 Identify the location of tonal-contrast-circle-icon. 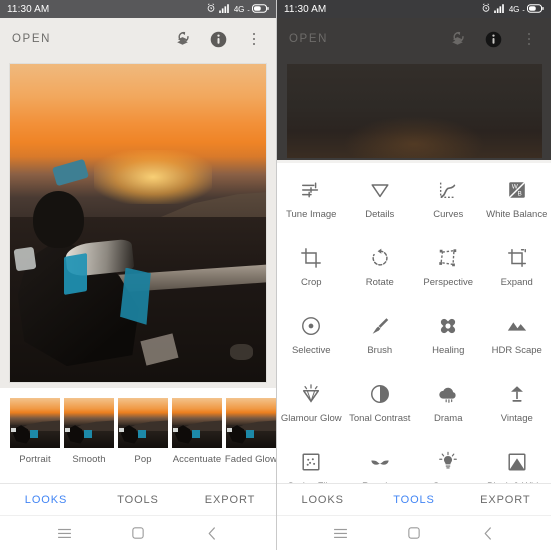
(380, 394).